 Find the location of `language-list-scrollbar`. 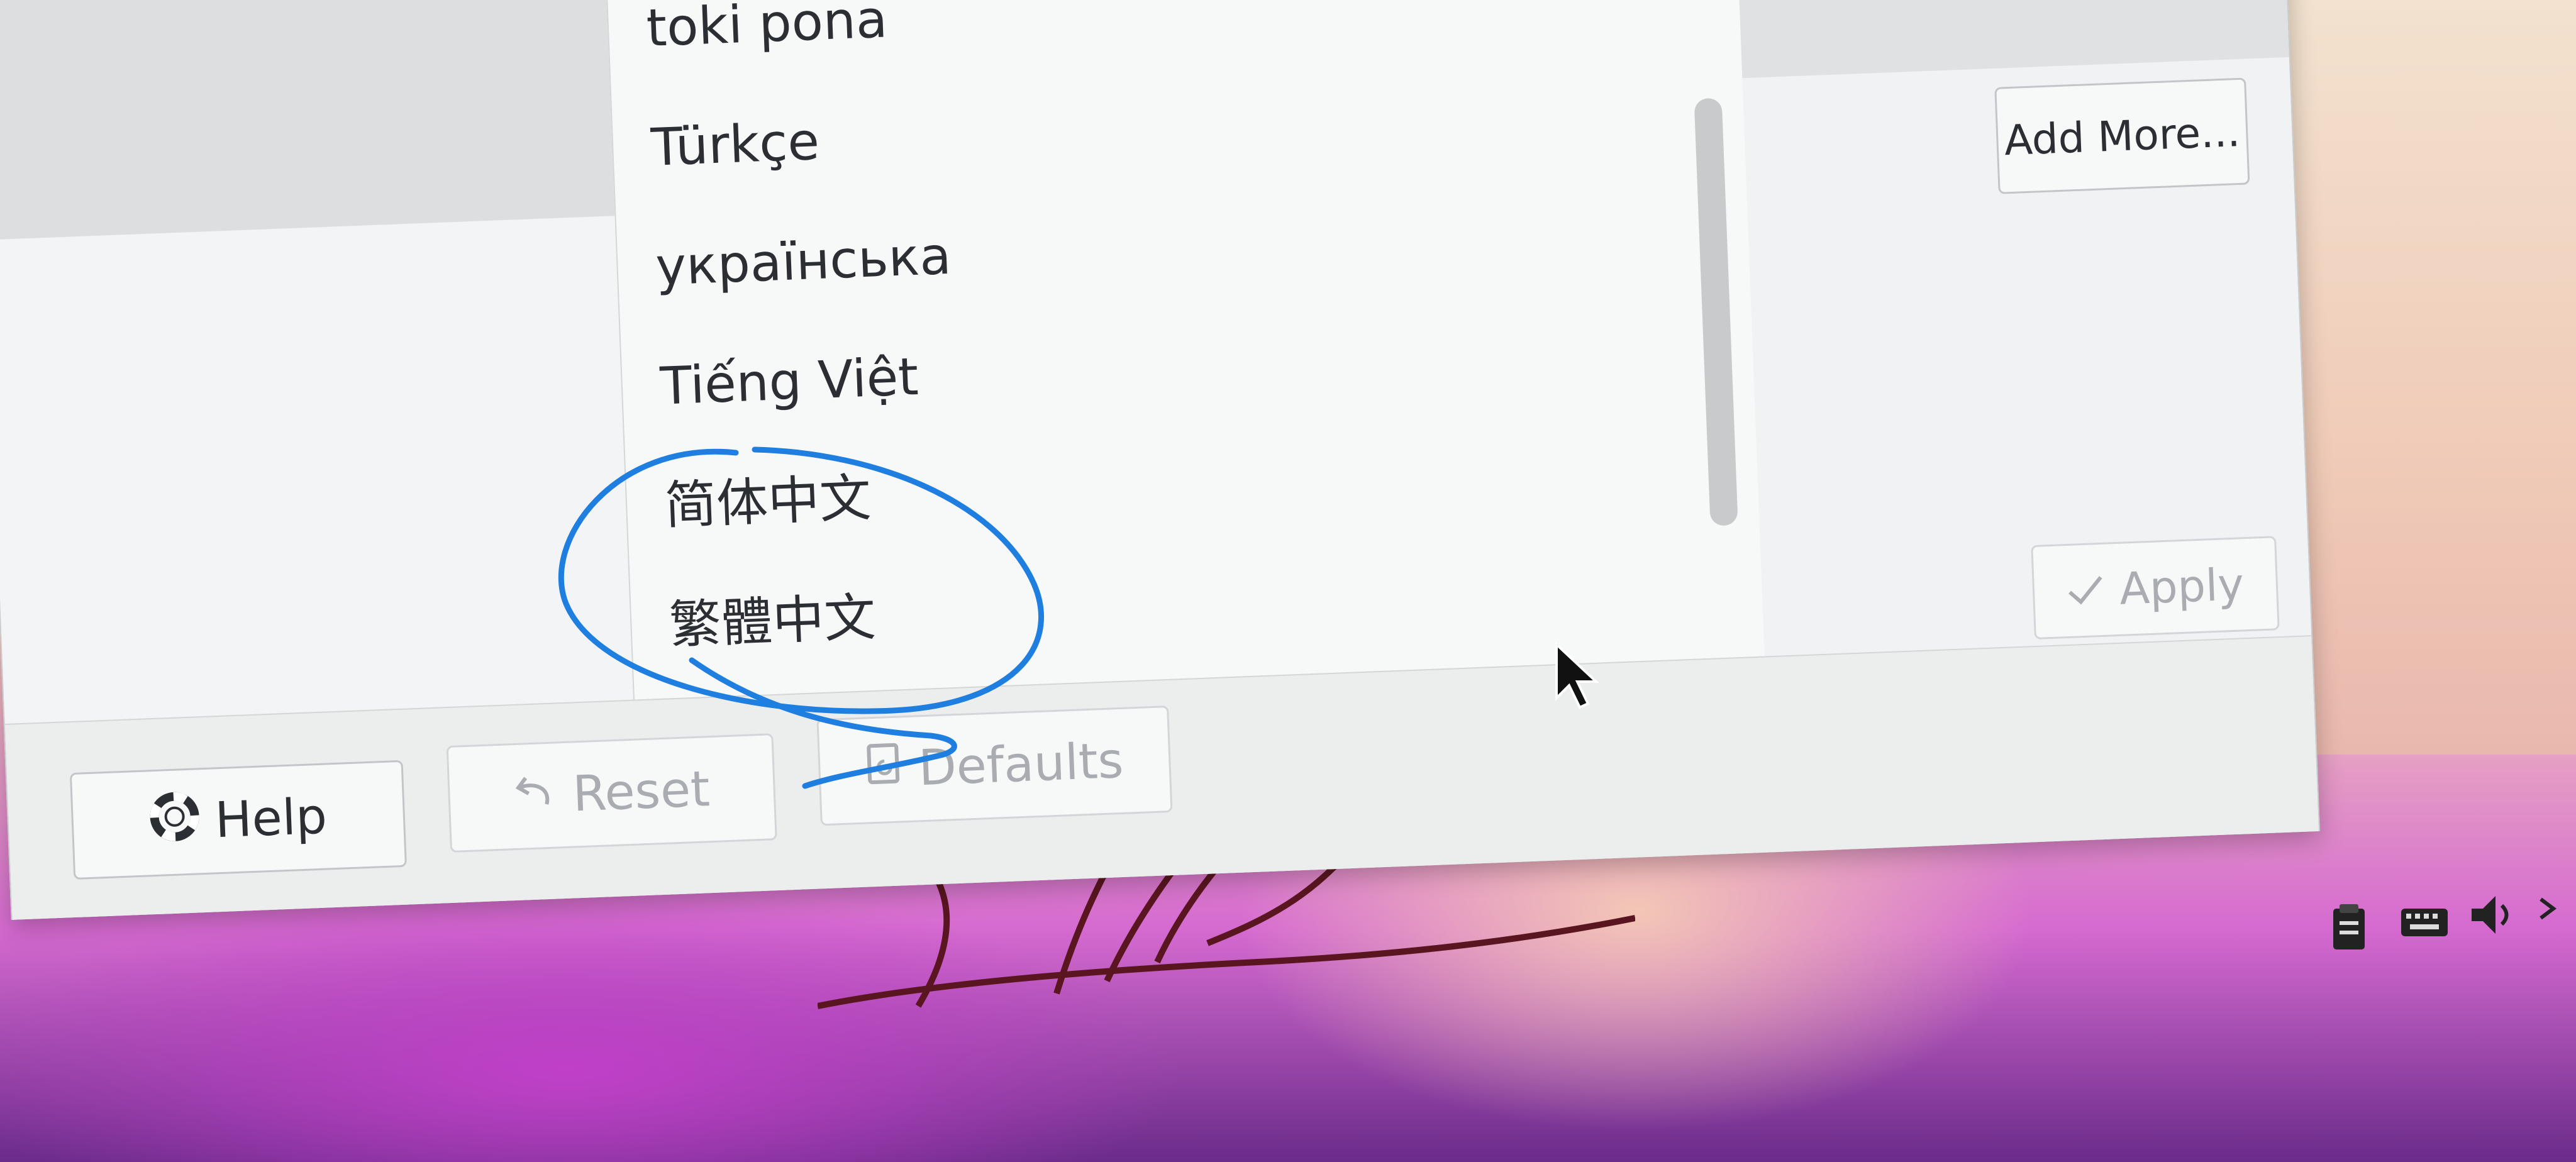

language-list-scrollbar is located at coordinates (1716, 311).